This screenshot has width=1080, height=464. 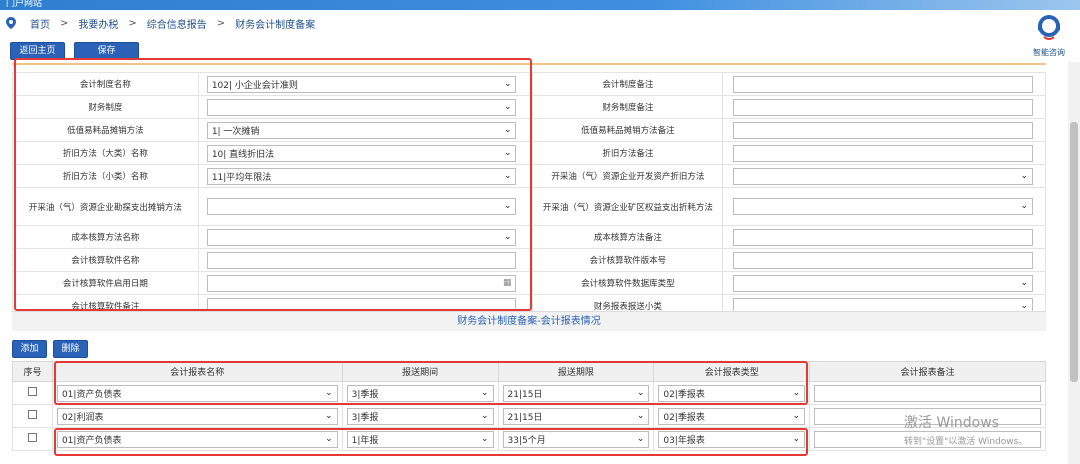 I want to click on column-header: 序号, so click(x=32, y=371).